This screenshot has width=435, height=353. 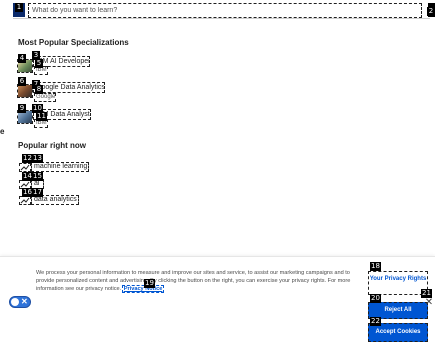 I want to click on marker-15: 15, so click(x=37, y=176).